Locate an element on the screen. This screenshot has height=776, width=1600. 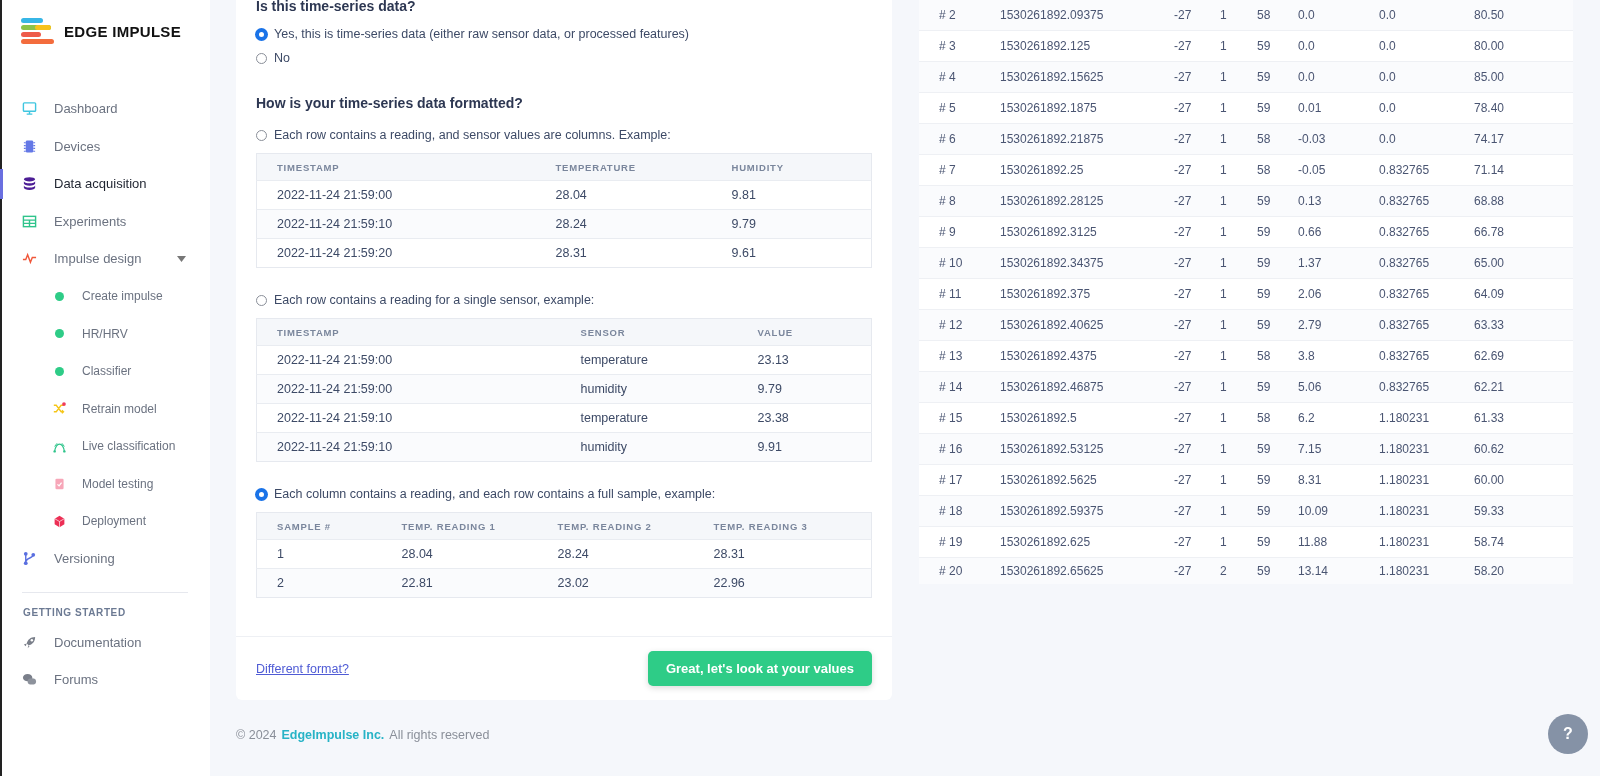
table-cell: # 12 is located at coordinates (959, 325).